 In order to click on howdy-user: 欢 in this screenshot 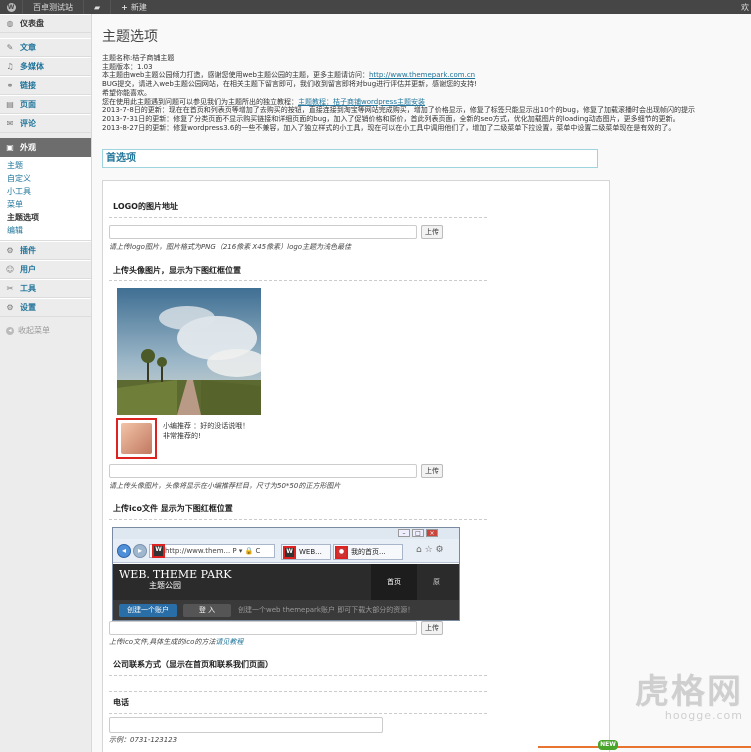, I will do `click(746, 7)`.